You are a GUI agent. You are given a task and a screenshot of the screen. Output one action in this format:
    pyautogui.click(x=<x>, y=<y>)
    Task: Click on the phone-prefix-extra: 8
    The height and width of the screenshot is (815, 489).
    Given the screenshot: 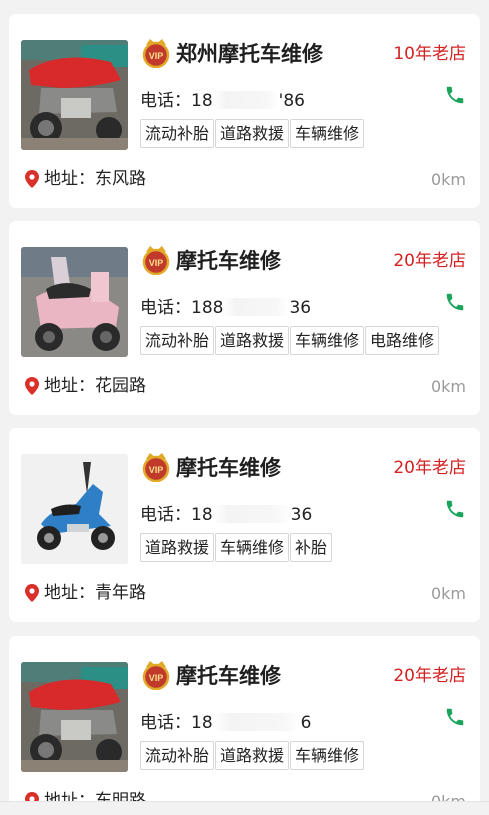 What is the action you would take?
    pyautogui.click(x=218, y=308)
    